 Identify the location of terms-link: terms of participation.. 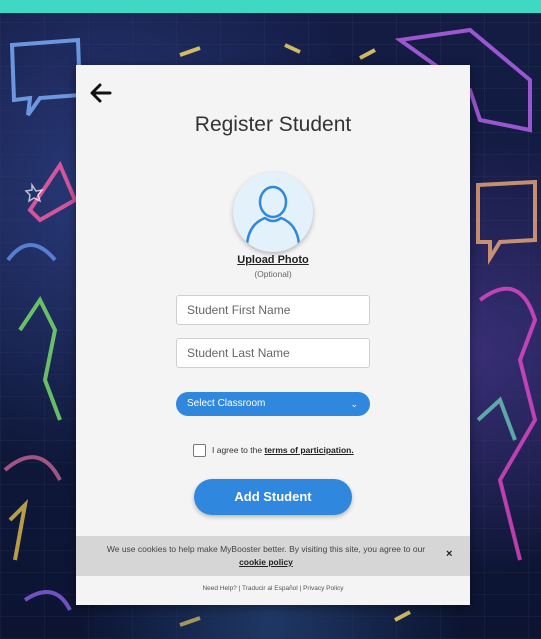
(308, 450).